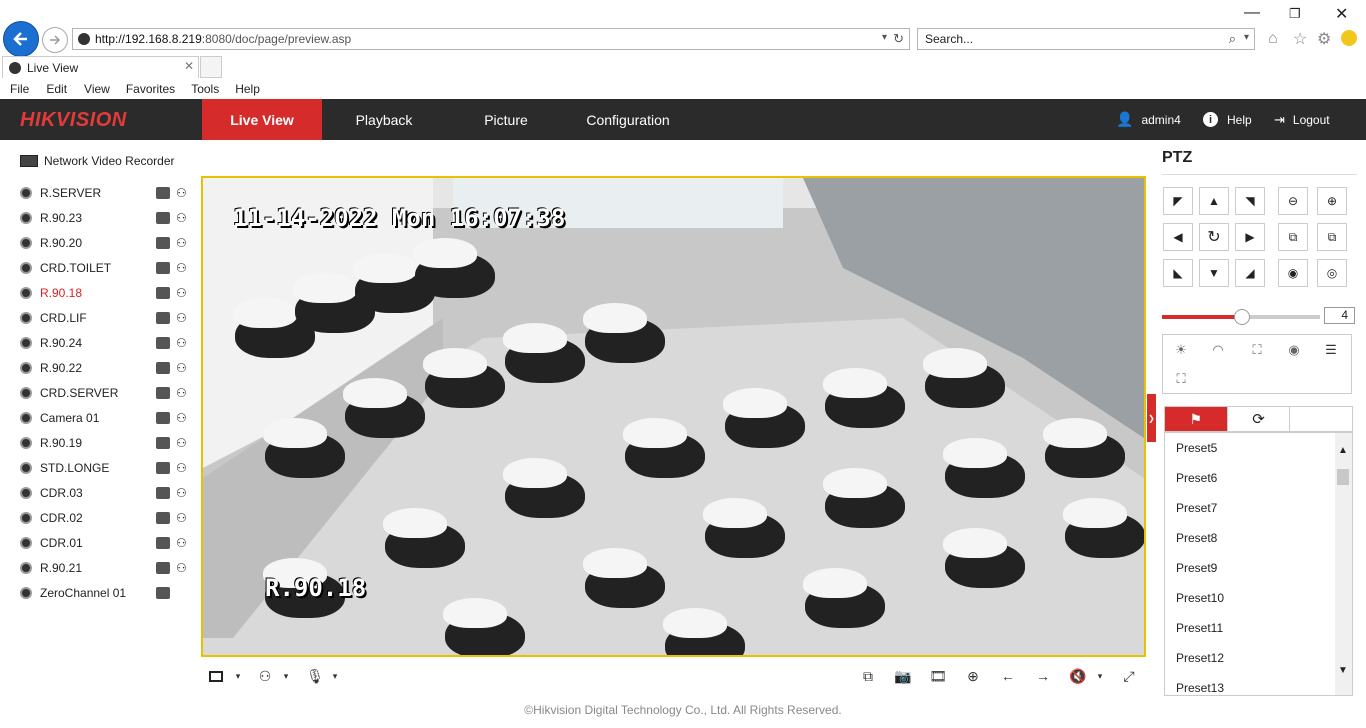 The image size is (1366, 728). What do you see at coordinates (105, 593) in the screenshot?
I see `camera-item: ZeroChannel 01` at bounding box center [105, 593].